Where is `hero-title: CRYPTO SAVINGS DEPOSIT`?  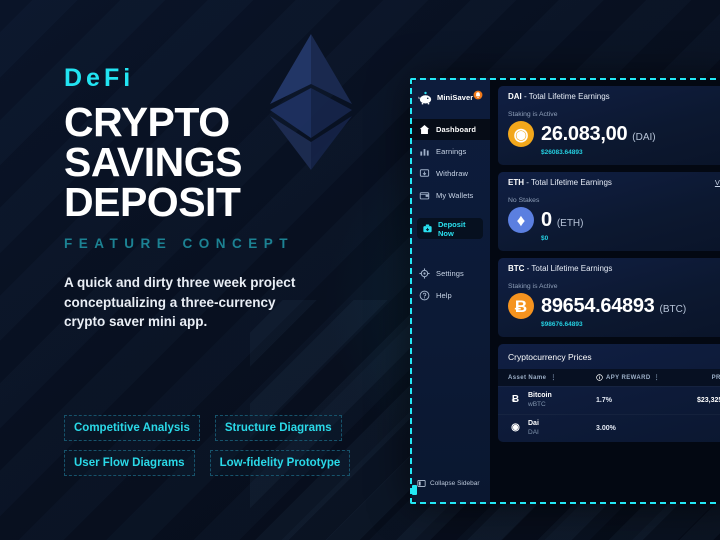
hero-title: CRYPTO SAVINGS DEPOSIT is located at coordinates (224, 162).